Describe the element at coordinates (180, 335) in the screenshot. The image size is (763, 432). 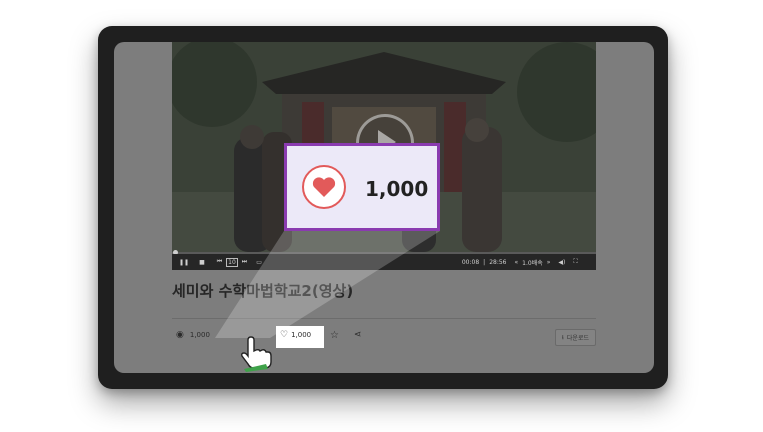
I see `eye-icon: ◉` at that location.